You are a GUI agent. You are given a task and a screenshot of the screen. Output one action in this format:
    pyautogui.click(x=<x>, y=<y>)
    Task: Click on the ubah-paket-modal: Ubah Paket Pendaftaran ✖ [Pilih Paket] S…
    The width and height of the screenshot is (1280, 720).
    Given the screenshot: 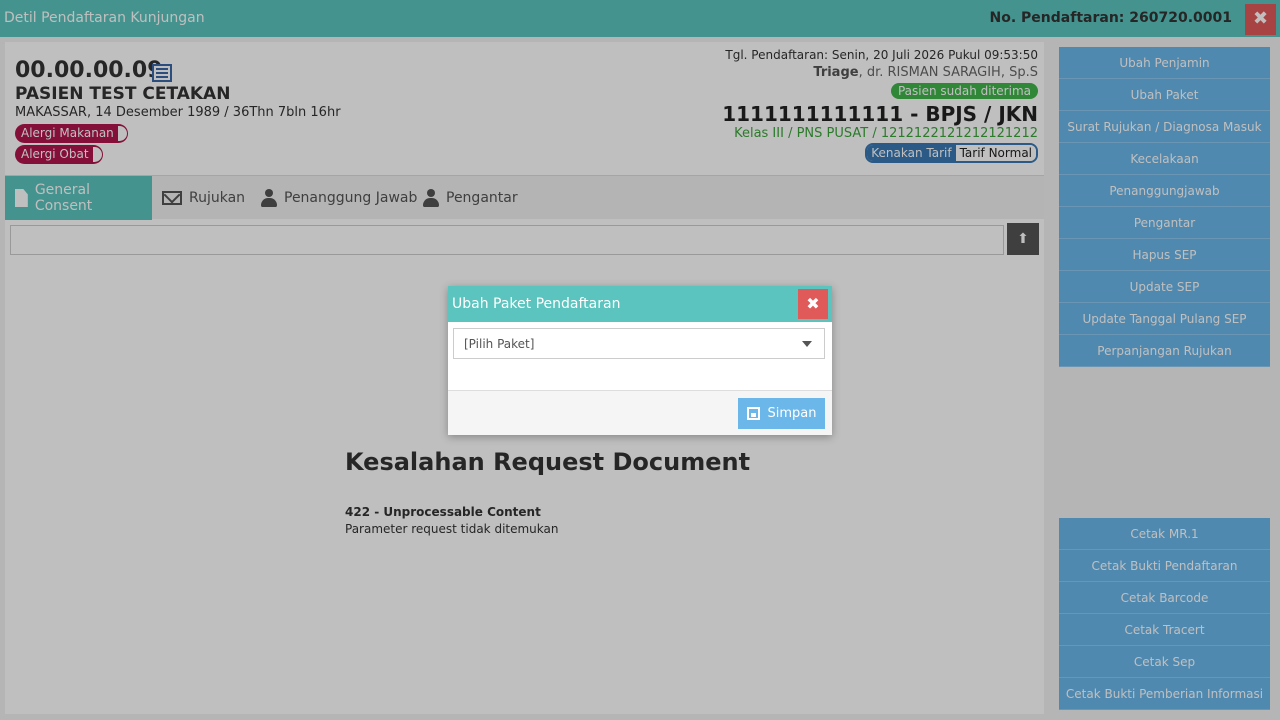 What is the action you would take?
    pyautogui.click(x=640, y=360)
    